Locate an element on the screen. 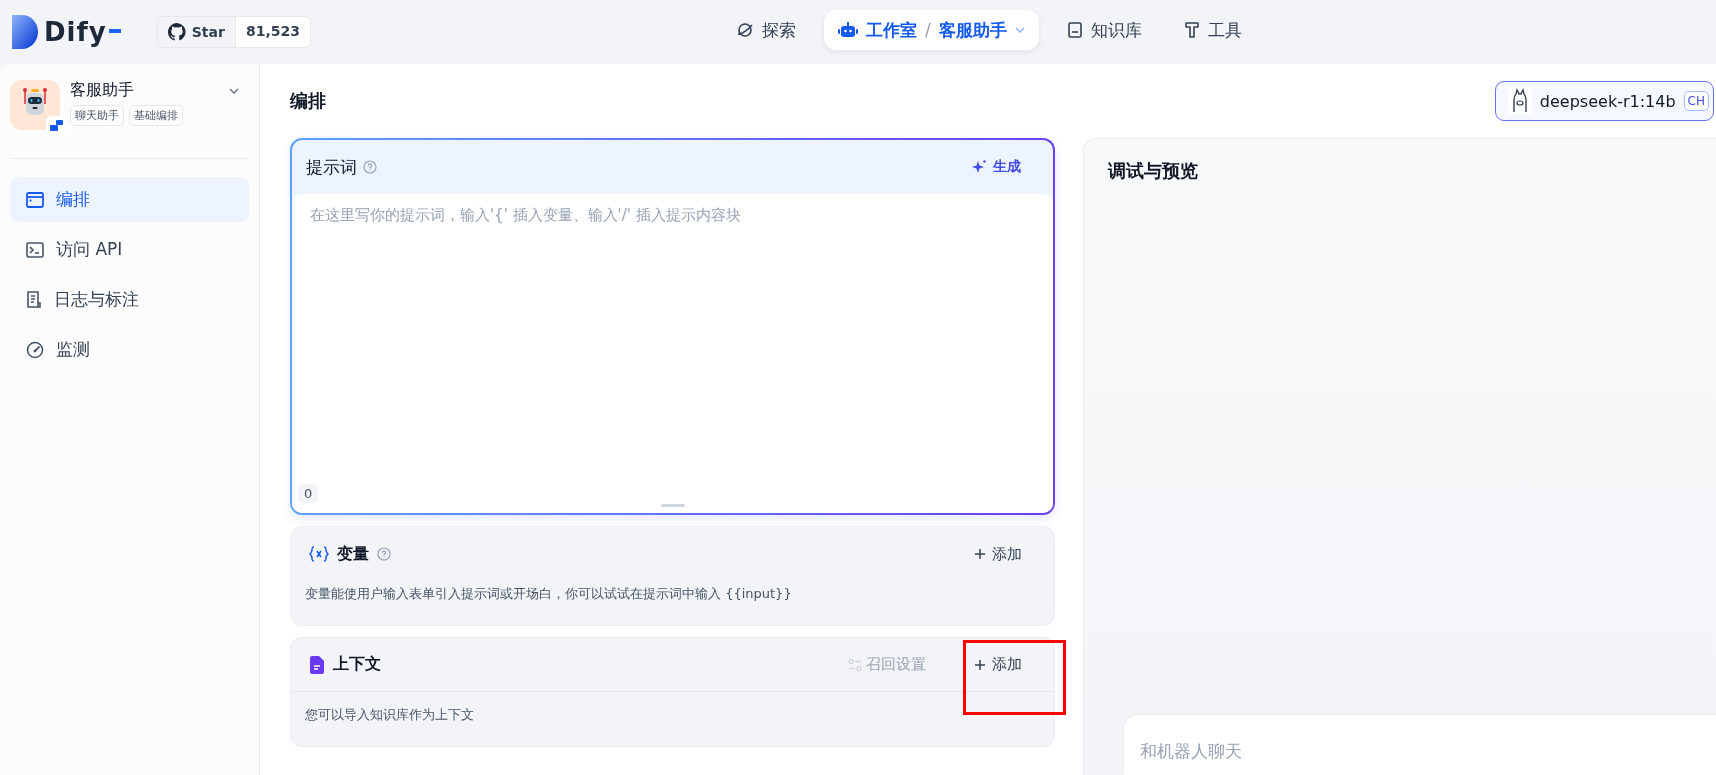  github-icon is located at coordinates (176, 32).